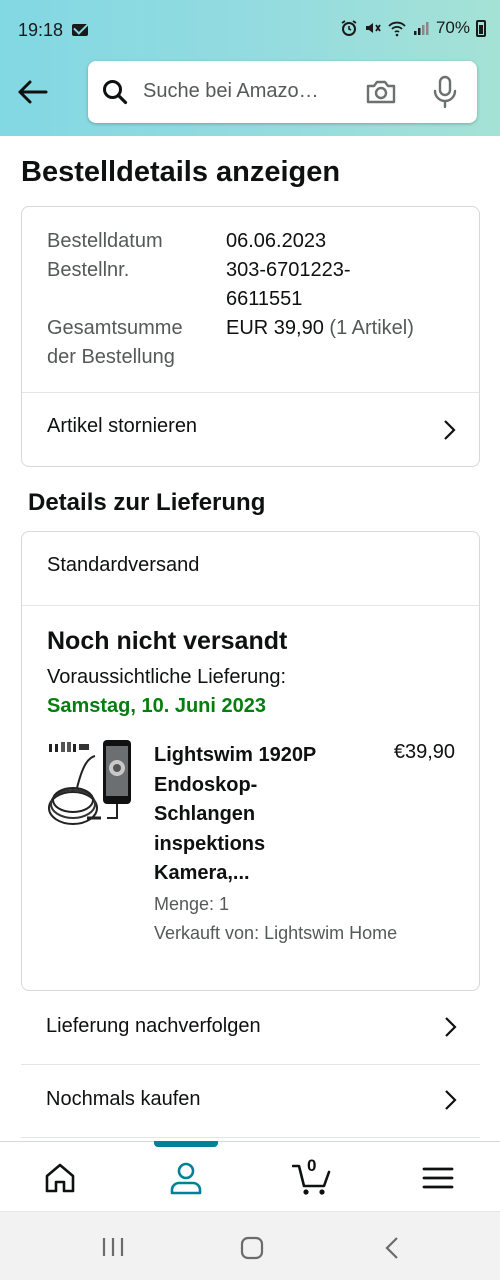  Describe the element at coordinates (250, 430) in the screenshot. I see `cancel-items-row: Artikel stornieren` at that location.